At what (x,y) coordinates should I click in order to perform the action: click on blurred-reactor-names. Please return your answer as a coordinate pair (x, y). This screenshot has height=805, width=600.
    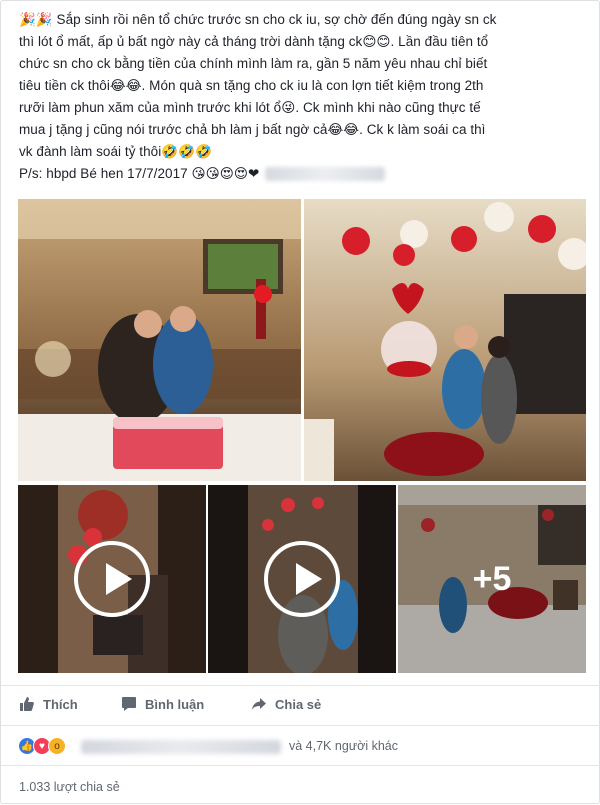
    Looking at the image, I should click on (181, 747).